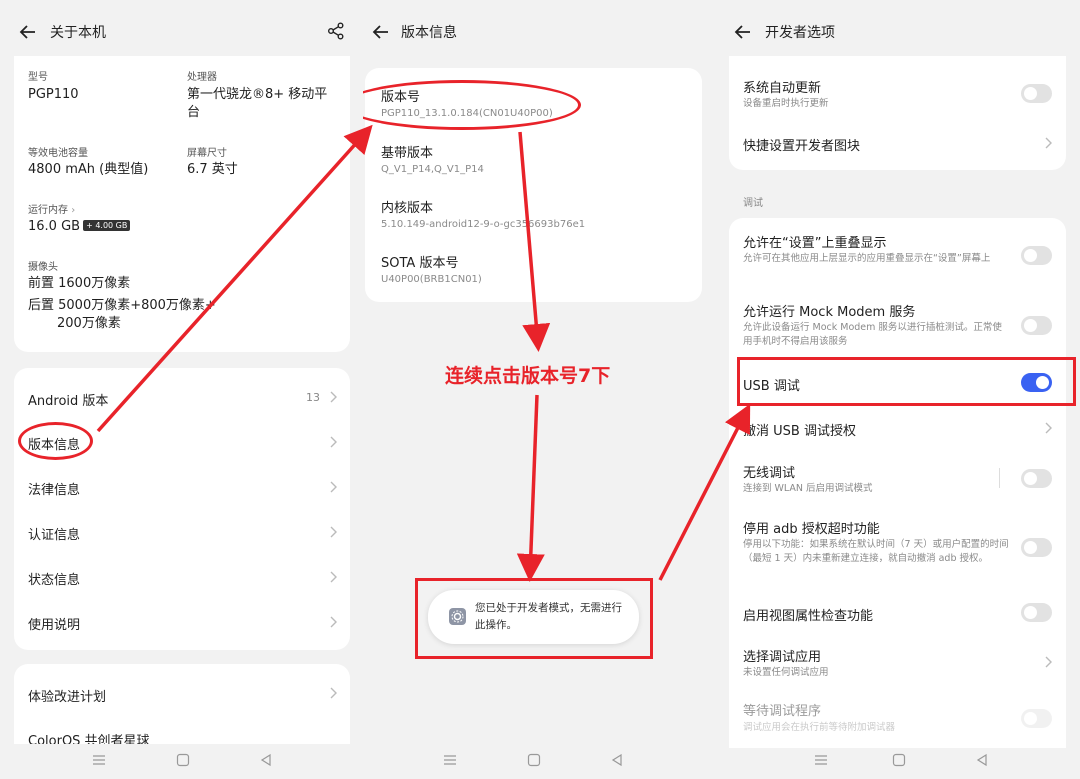 This screenshot has width=1080, height=779. What do you see at coordinates (802, 146) in the screenshot?
I see `setting-title: 快捷设置开发者图块` at bounding box center [802, 146].